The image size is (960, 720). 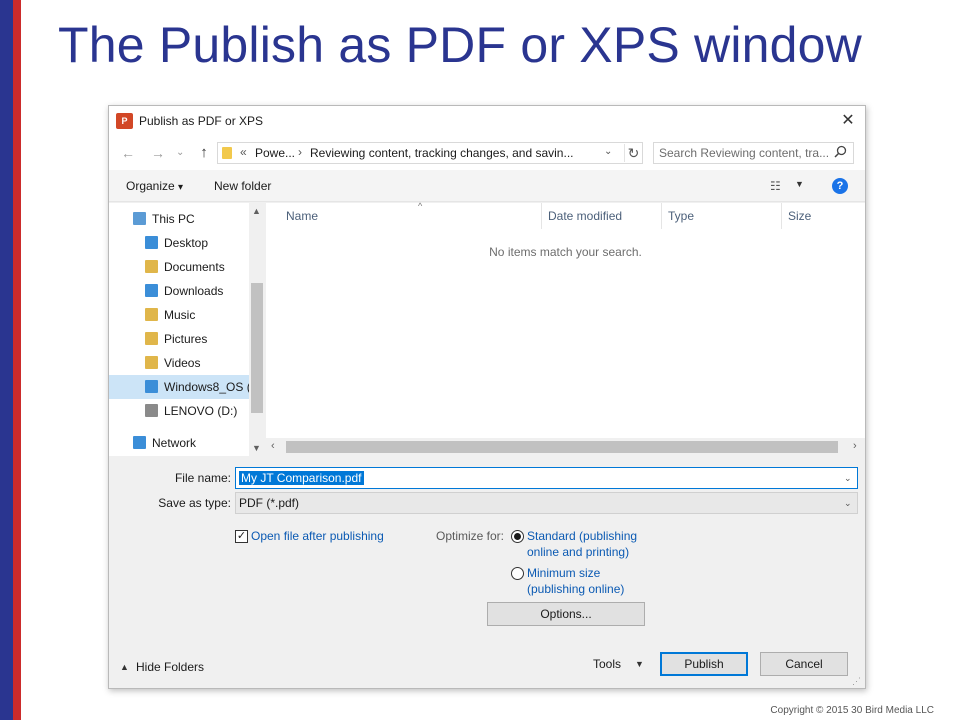 I want to click on hide-folders-button: Hide Folders, so click(x=170, y=667).